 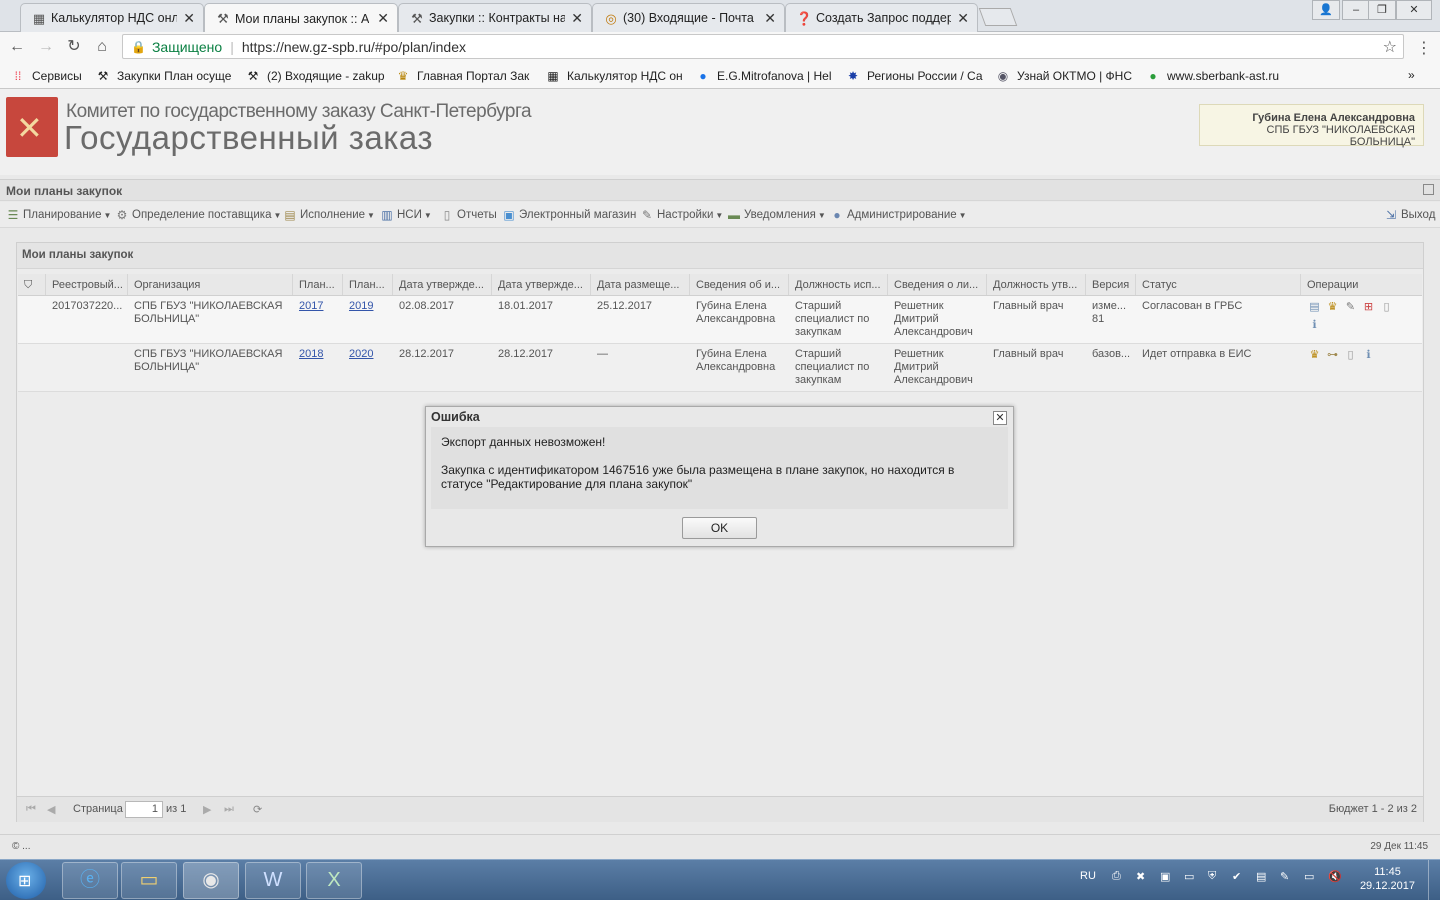 What do you see at coordinates (1387, 879) in the screenshot?
I see `system-clock: 11:45 29.12.2017` at bounding box center [1387, 879].